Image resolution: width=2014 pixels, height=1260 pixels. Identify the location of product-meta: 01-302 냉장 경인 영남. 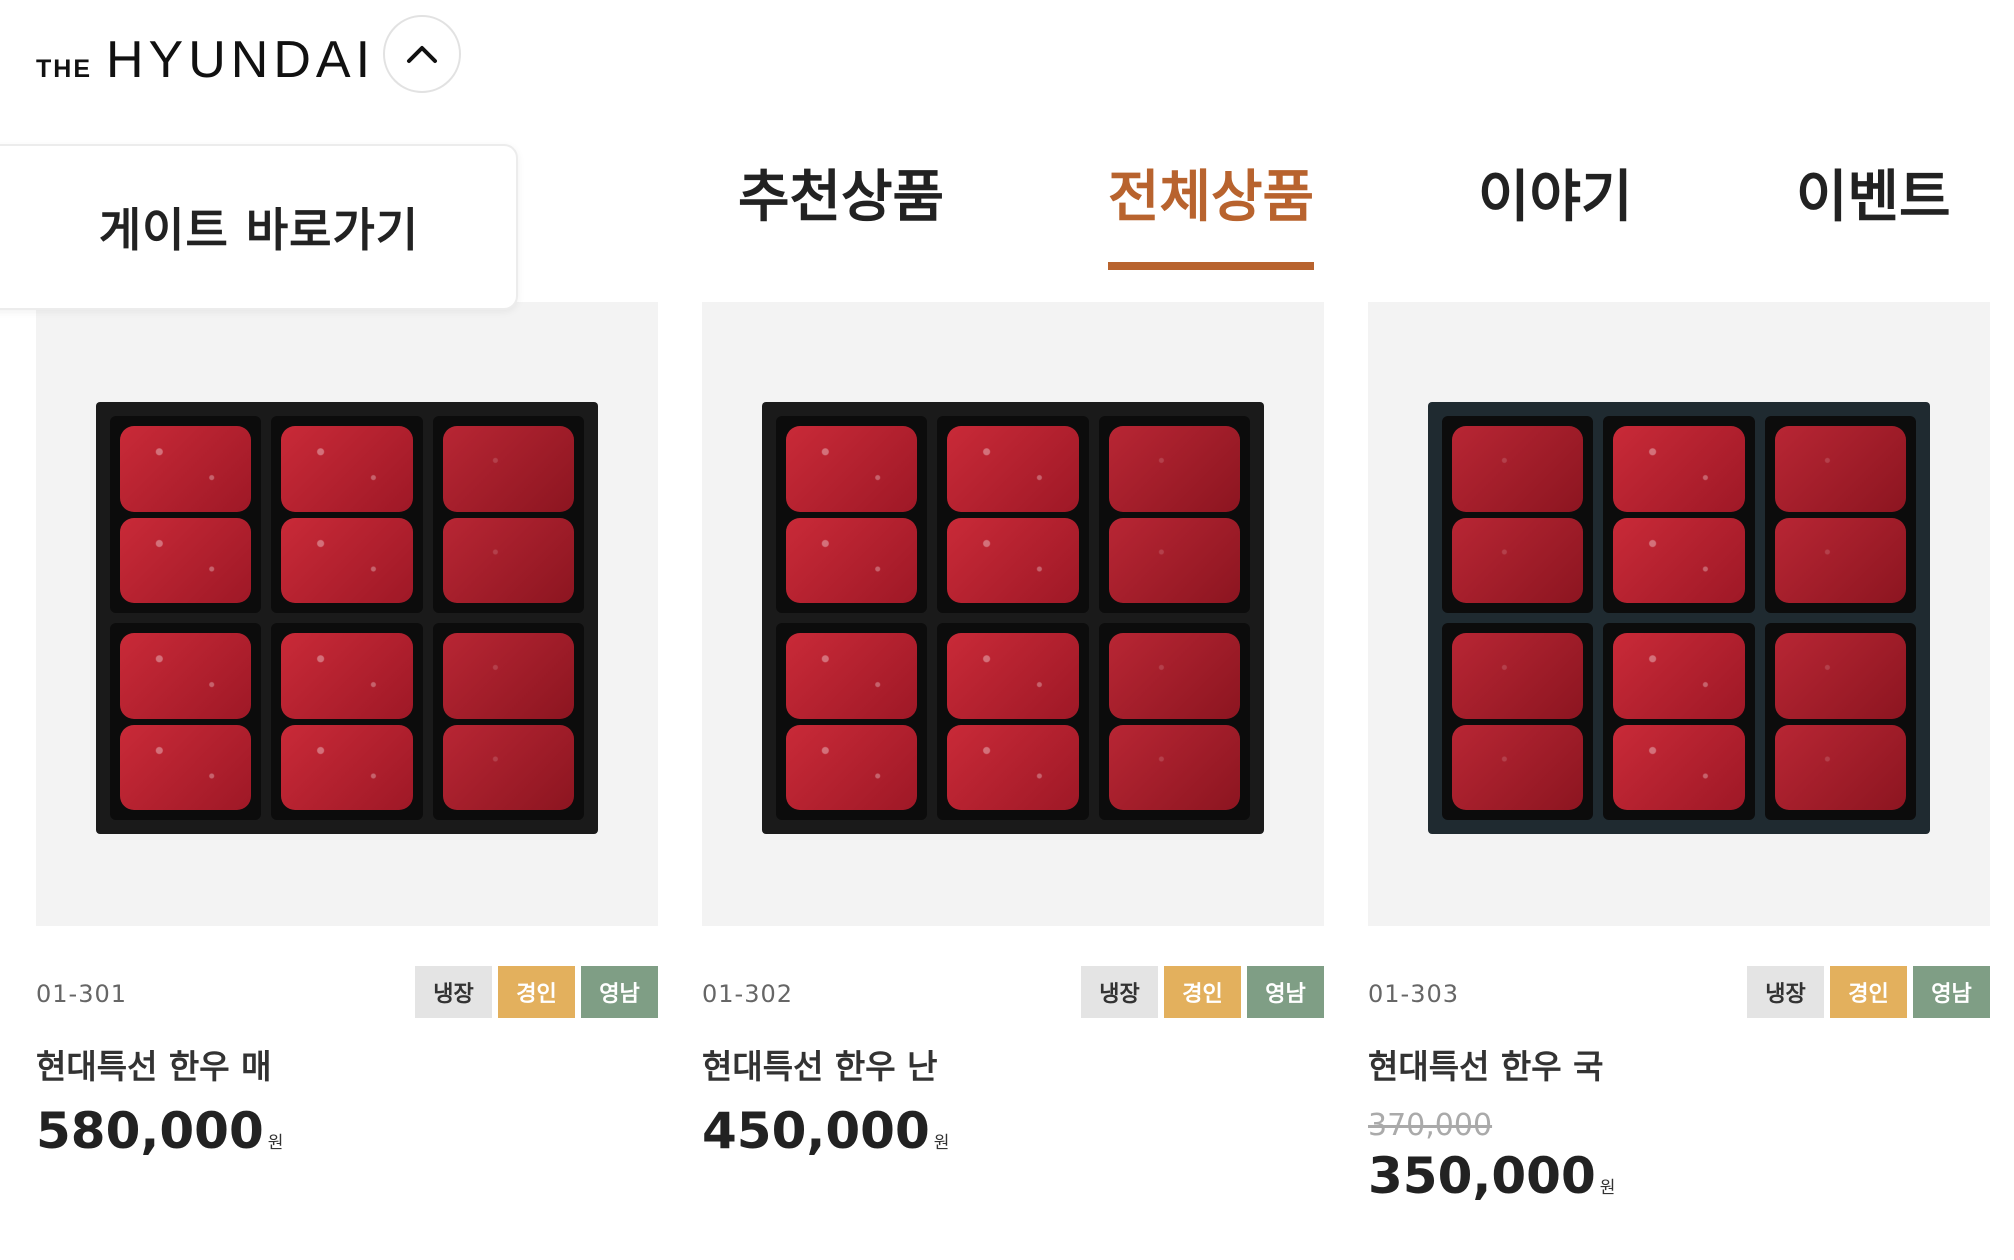
(1013, 996).